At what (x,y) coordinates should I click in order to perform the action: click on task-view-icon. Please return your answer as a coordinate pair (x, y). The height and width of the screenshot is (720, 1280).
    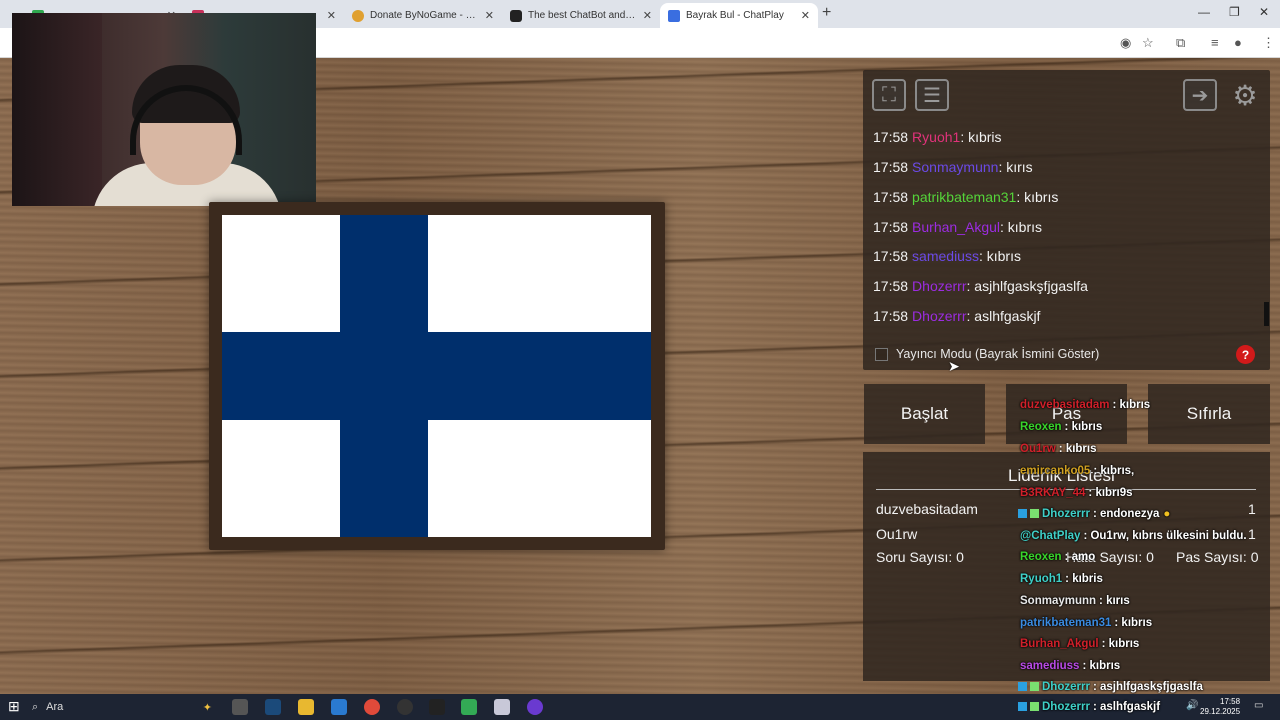
    Looking at the image, I should click on (240, 707).